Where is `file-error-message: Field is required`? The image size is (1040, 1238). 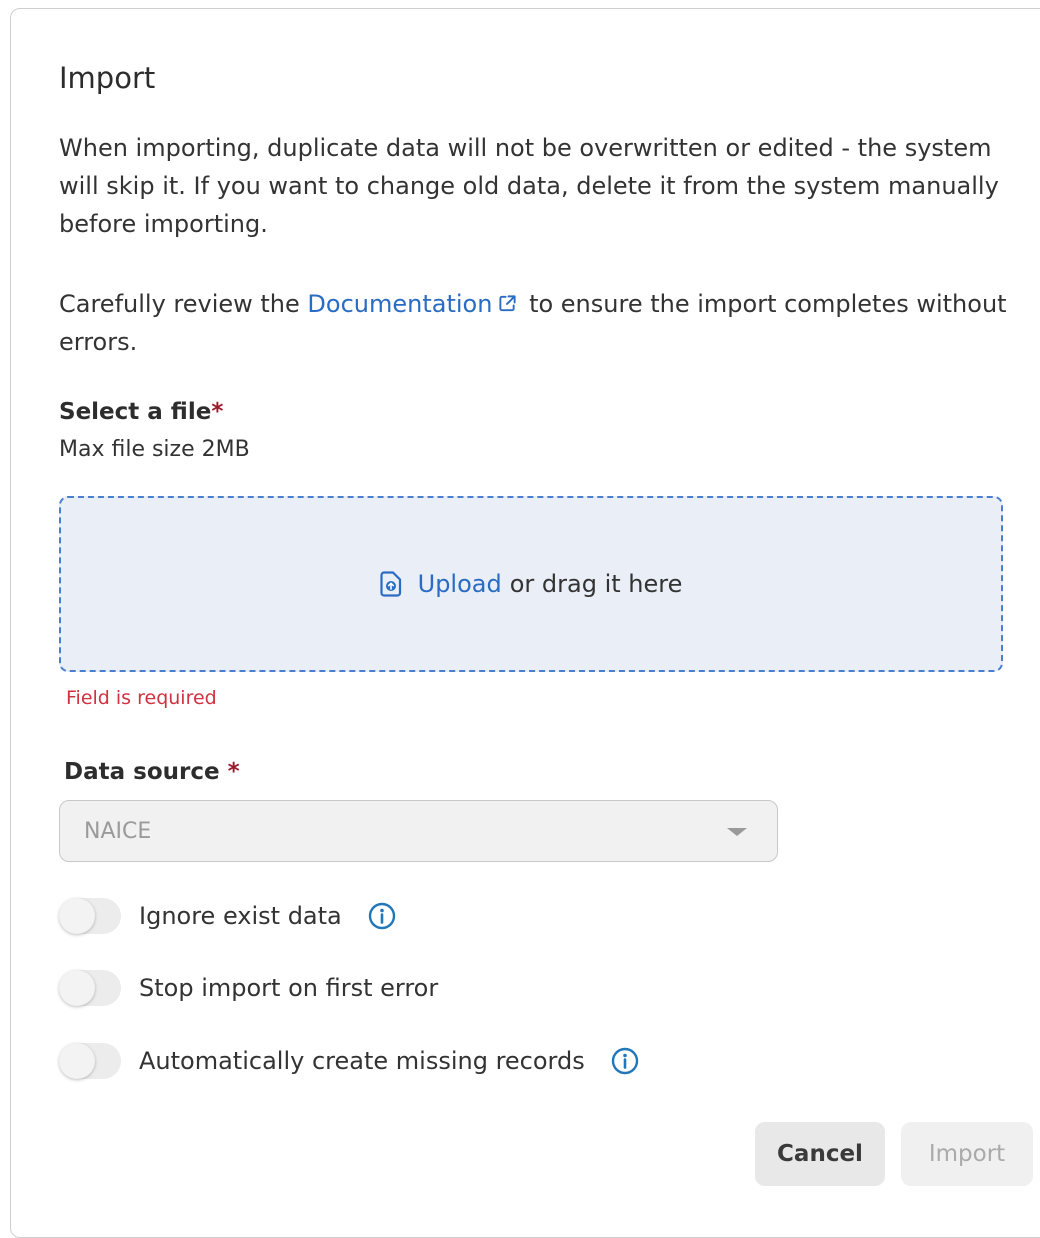 file-error-message: Field is required is located at coordinates (141, 698).